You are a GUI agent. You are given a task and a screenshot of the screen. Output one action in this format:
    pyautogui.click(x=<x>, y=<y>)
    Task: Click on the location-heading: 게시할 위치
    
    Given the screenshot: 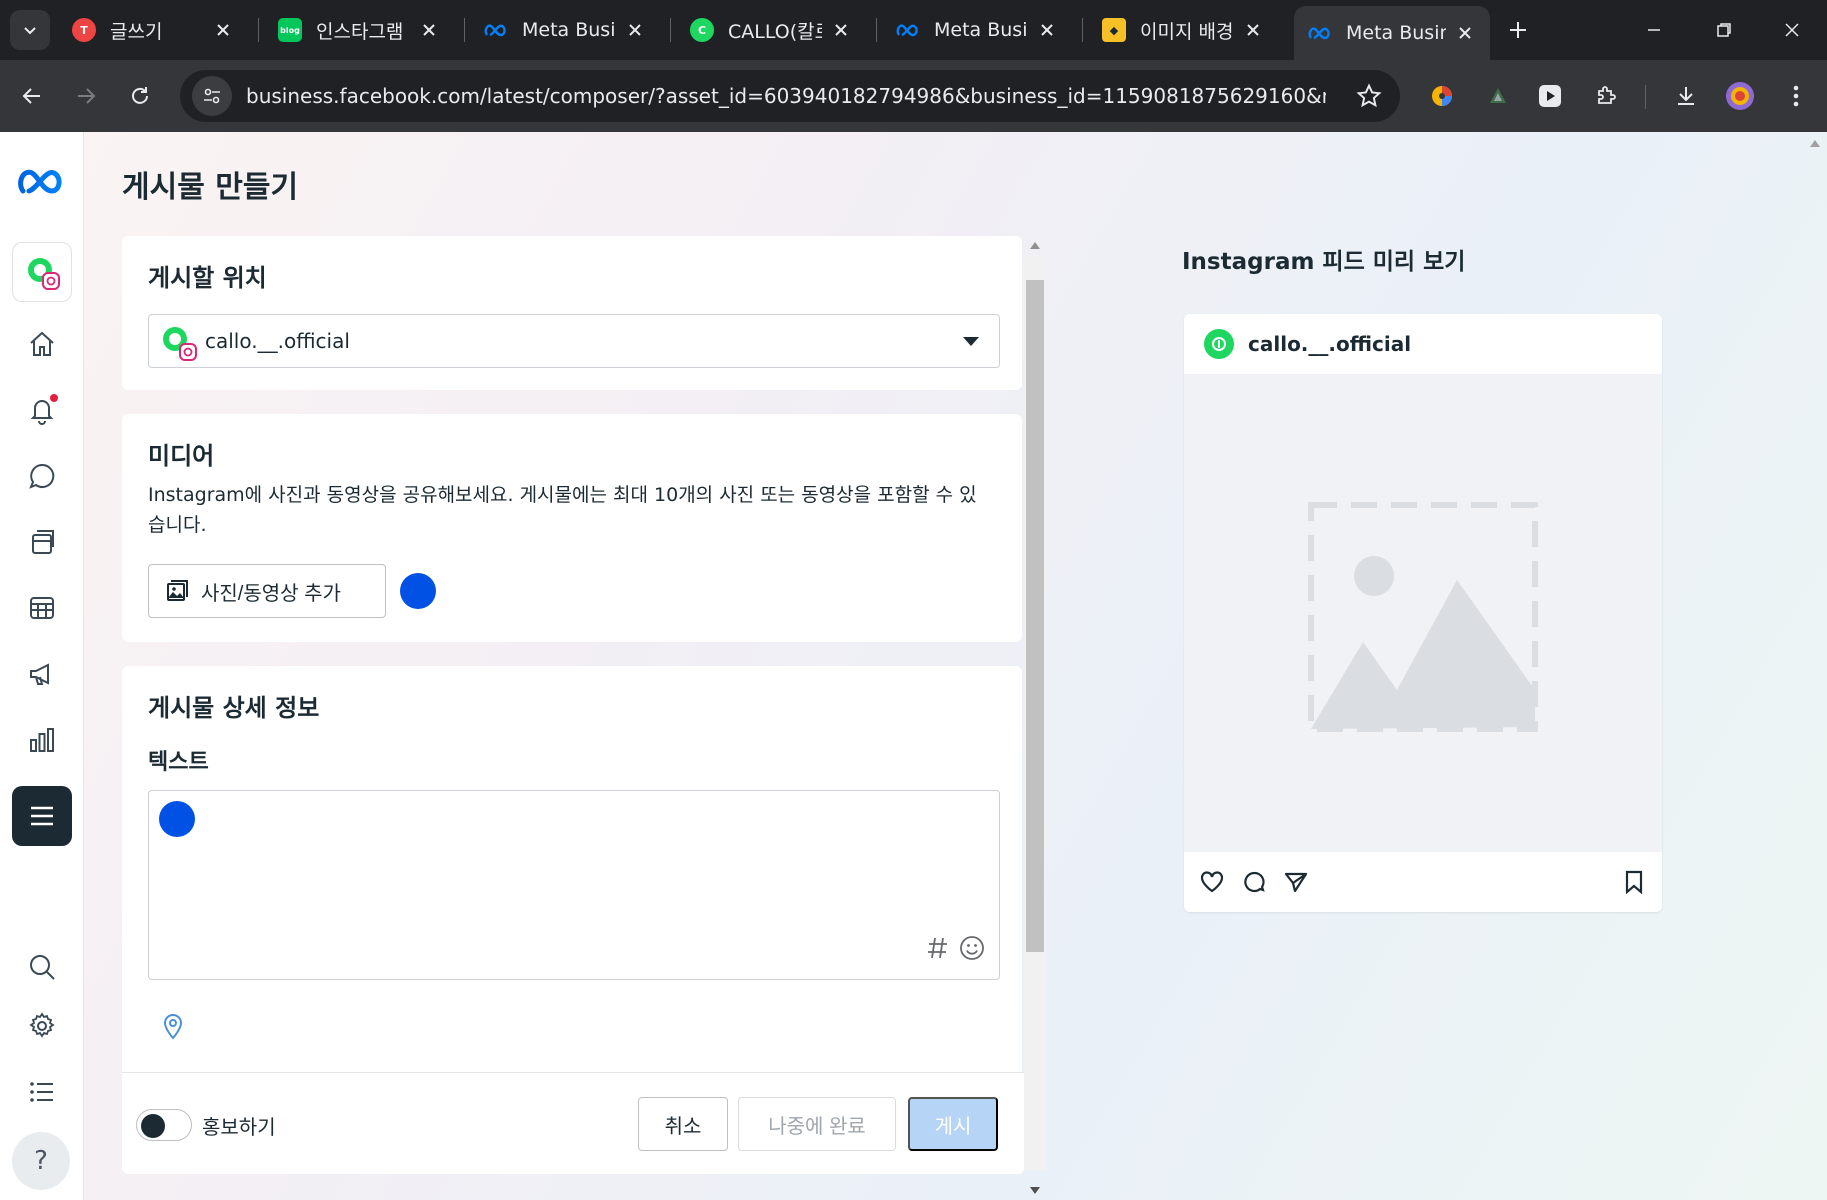 What is the action you would take?
    pyautogui.click(x=207, y=278)
    